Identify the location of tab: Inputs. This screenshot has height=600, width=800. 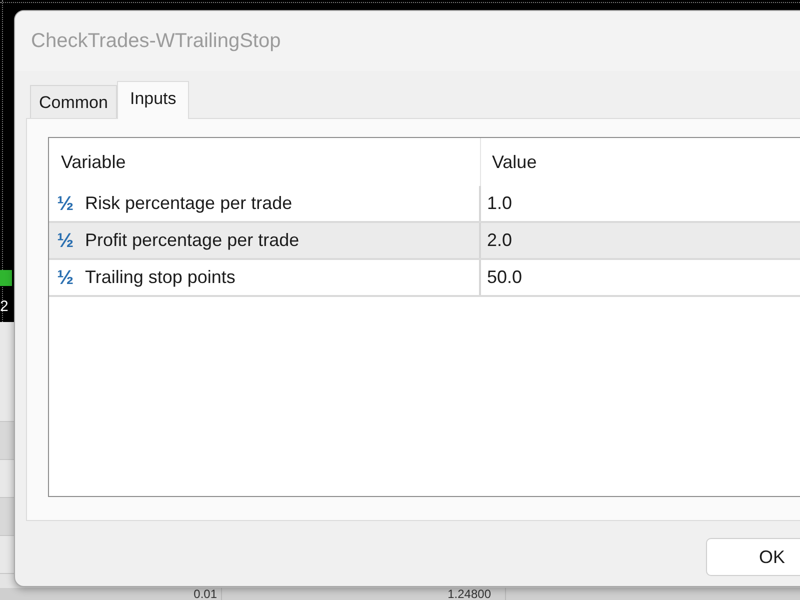
(153, 100).